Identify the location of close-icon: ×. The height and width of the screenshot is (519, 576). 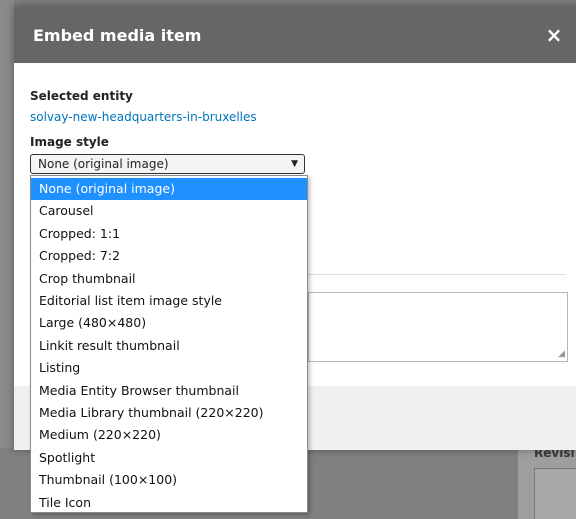
(554, 35).